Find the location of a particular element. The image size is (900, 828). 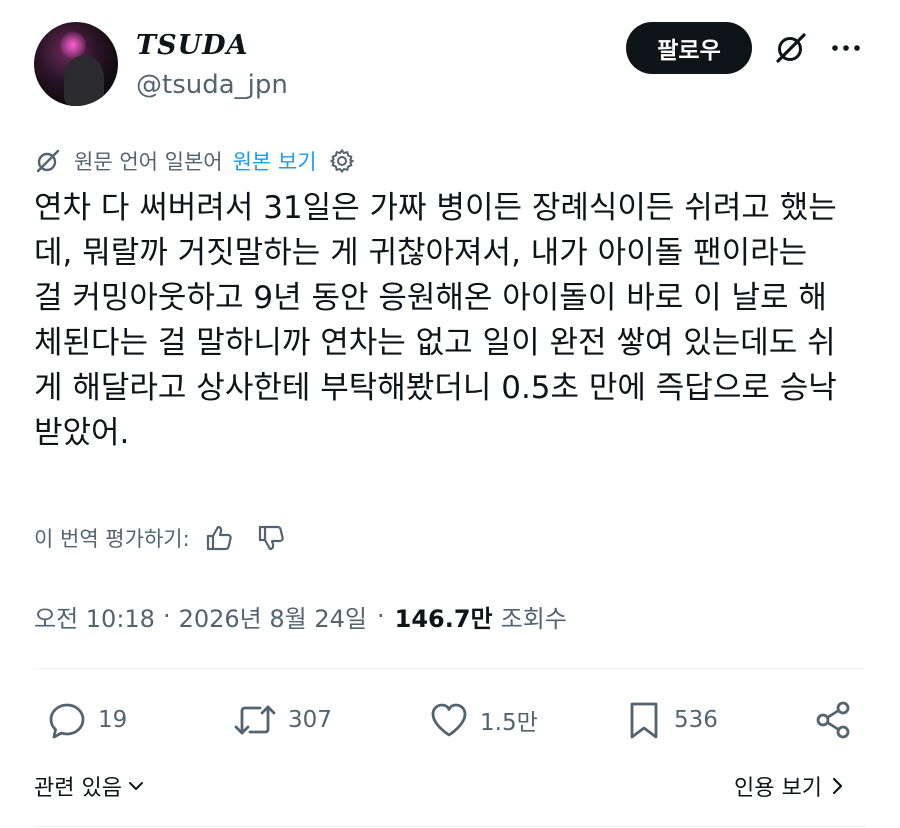

thumbs-up-icon is located at coordinates (219, 538).